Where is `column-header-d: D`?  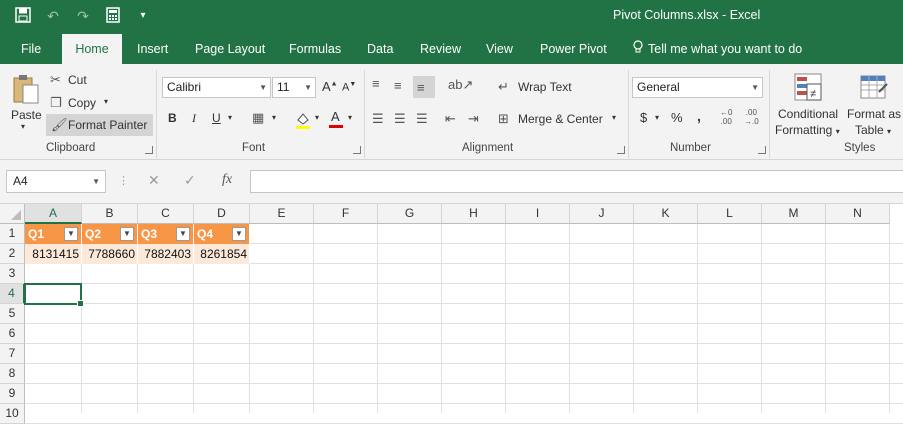 column-header-d: D is located at coordinates (222, 214).